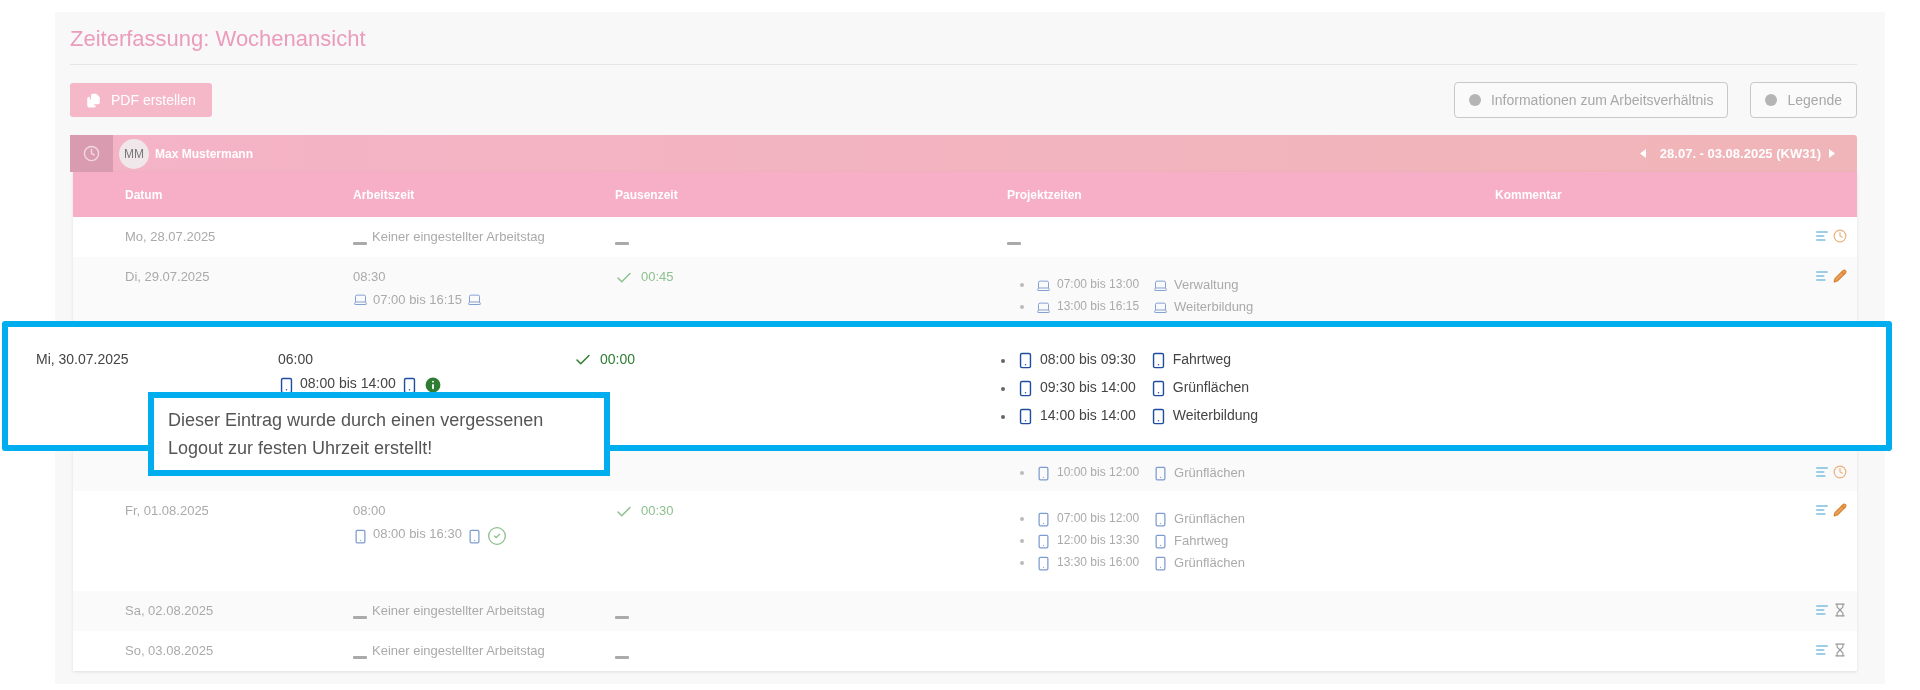  I want to click on column-header: Pausenzeit, so click(647, 194).